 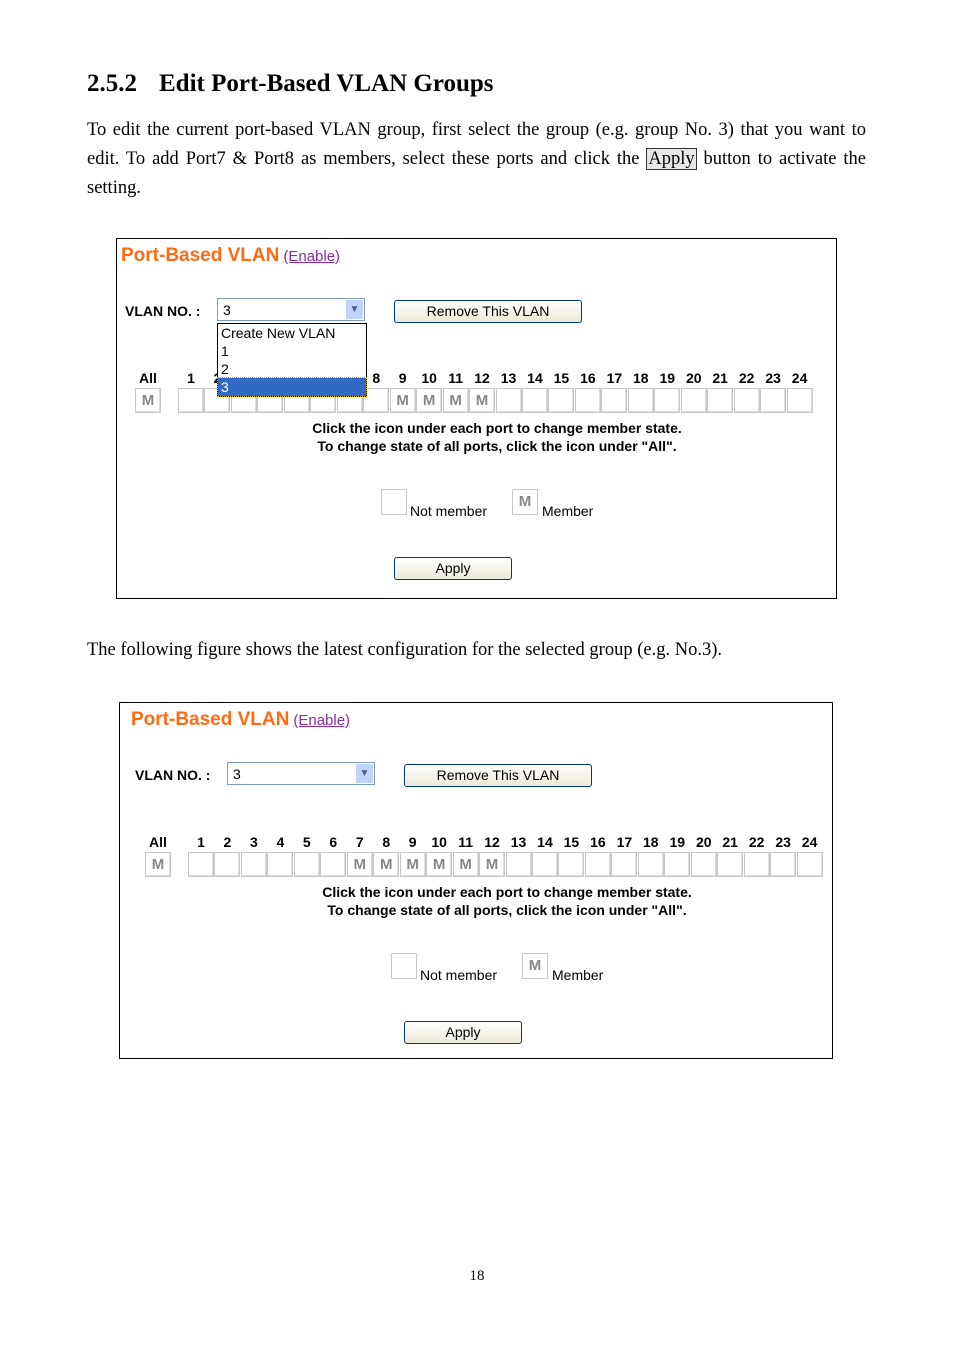 I want to click on port-label: 4, so click(x=280, y=842).